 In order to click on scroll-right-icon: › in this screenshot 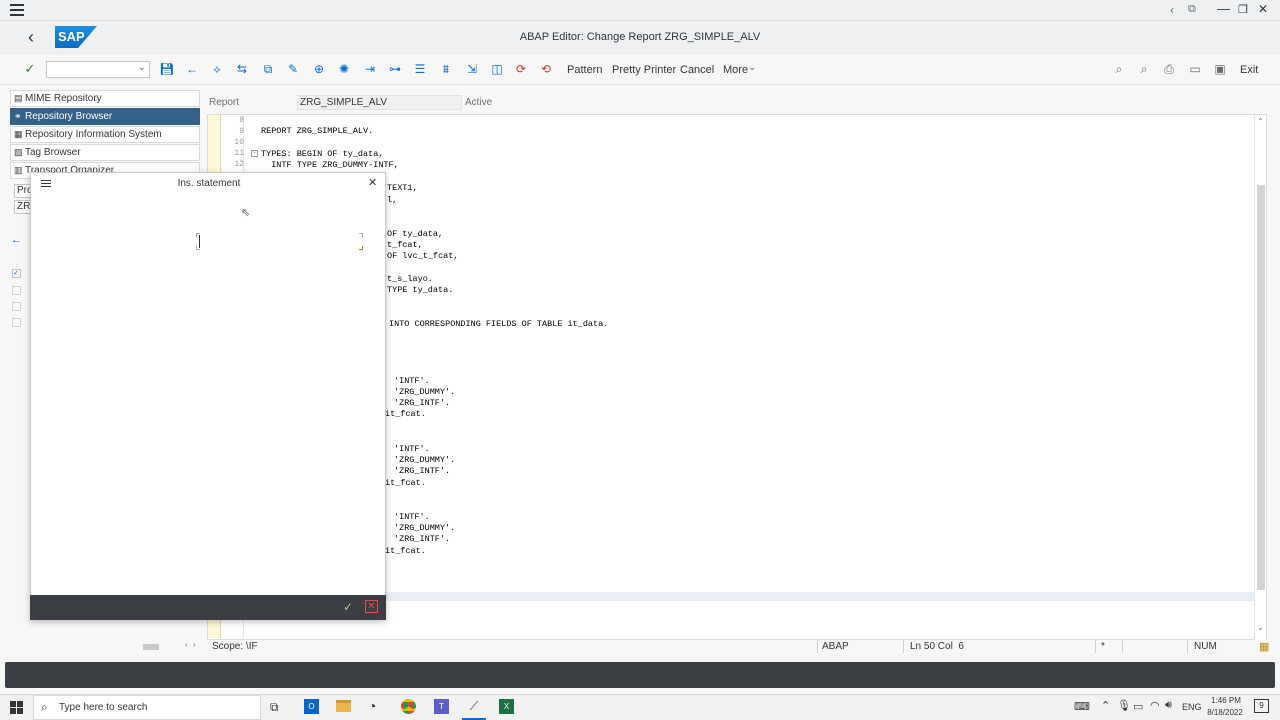, I will do `click(194, 644)`.